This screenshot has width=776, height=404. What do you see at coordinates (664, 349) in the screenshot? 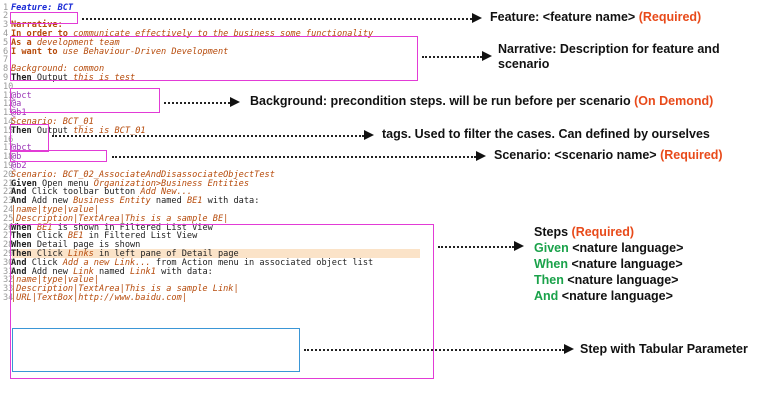
I see `tabular-annotation: Step with Tabular Parameter` at bounding box center [664, 349].